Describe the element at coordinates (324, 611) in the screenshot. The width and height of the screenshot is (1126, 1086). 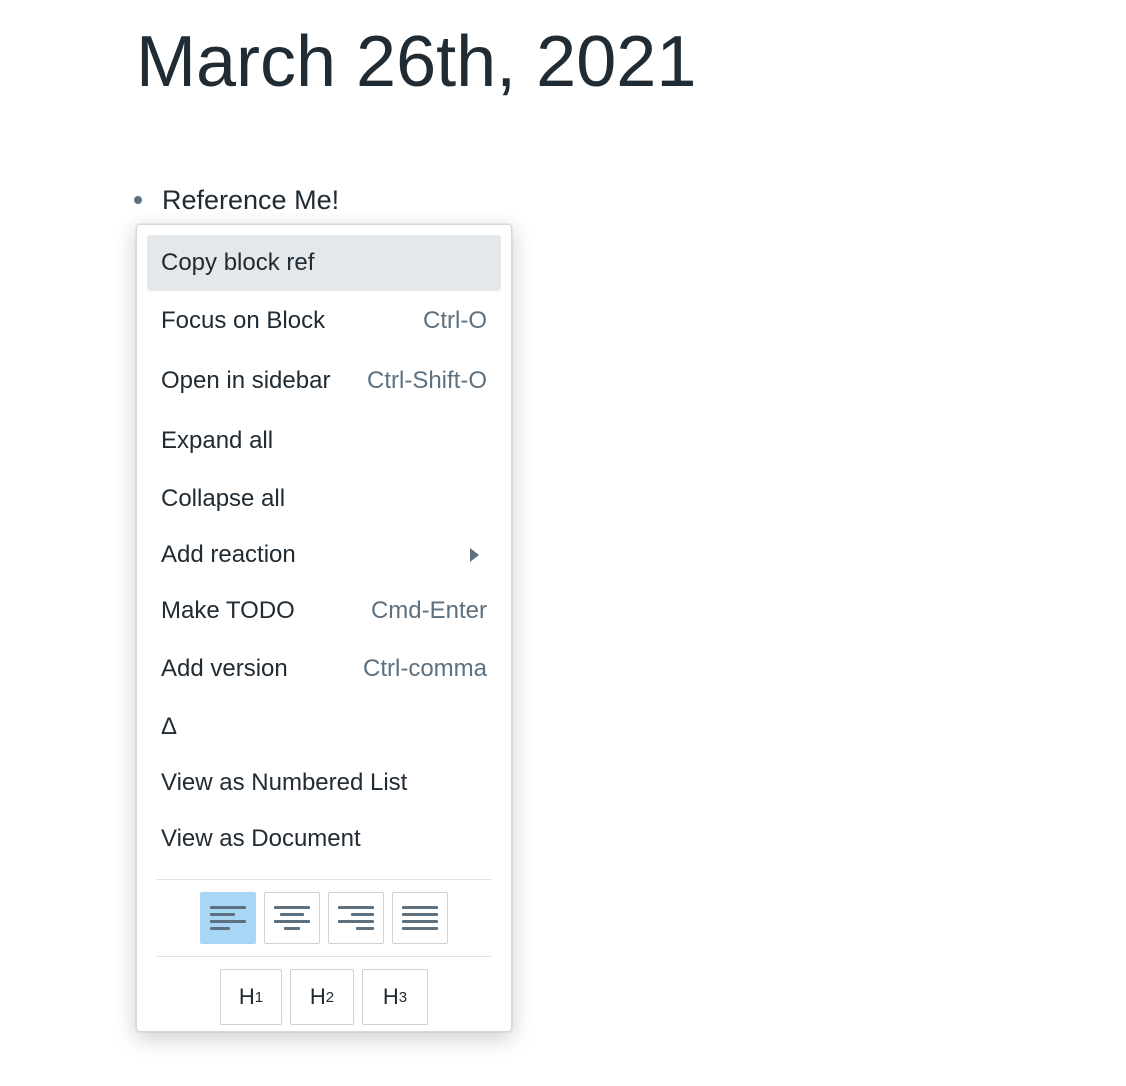
I see `menu-item-make-todo: Make TODO Cmd-Enter` at that location.